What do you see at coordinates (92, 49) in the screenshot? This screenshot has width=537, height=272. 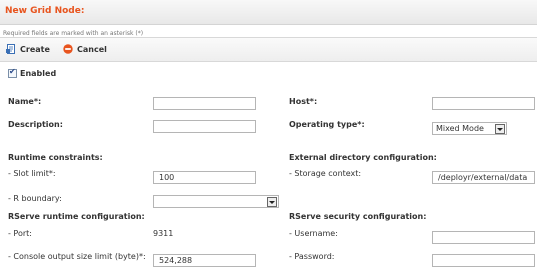 I see `cancel-button-label: Cancel` at bounding box center [92, 49].